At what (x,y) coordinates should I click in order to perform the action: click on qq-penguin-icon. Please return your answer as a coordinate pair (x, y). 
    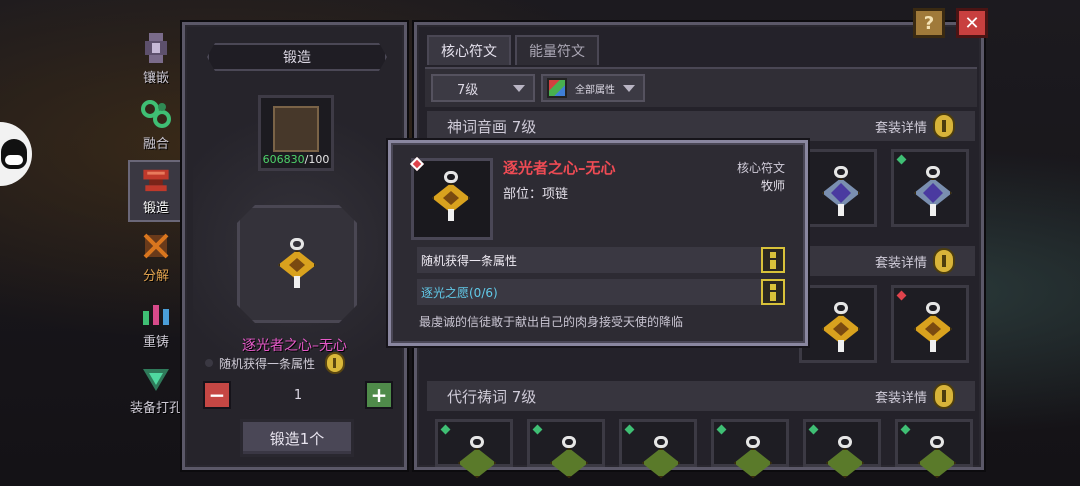
    Looking at the image, I should click on (14, 154).